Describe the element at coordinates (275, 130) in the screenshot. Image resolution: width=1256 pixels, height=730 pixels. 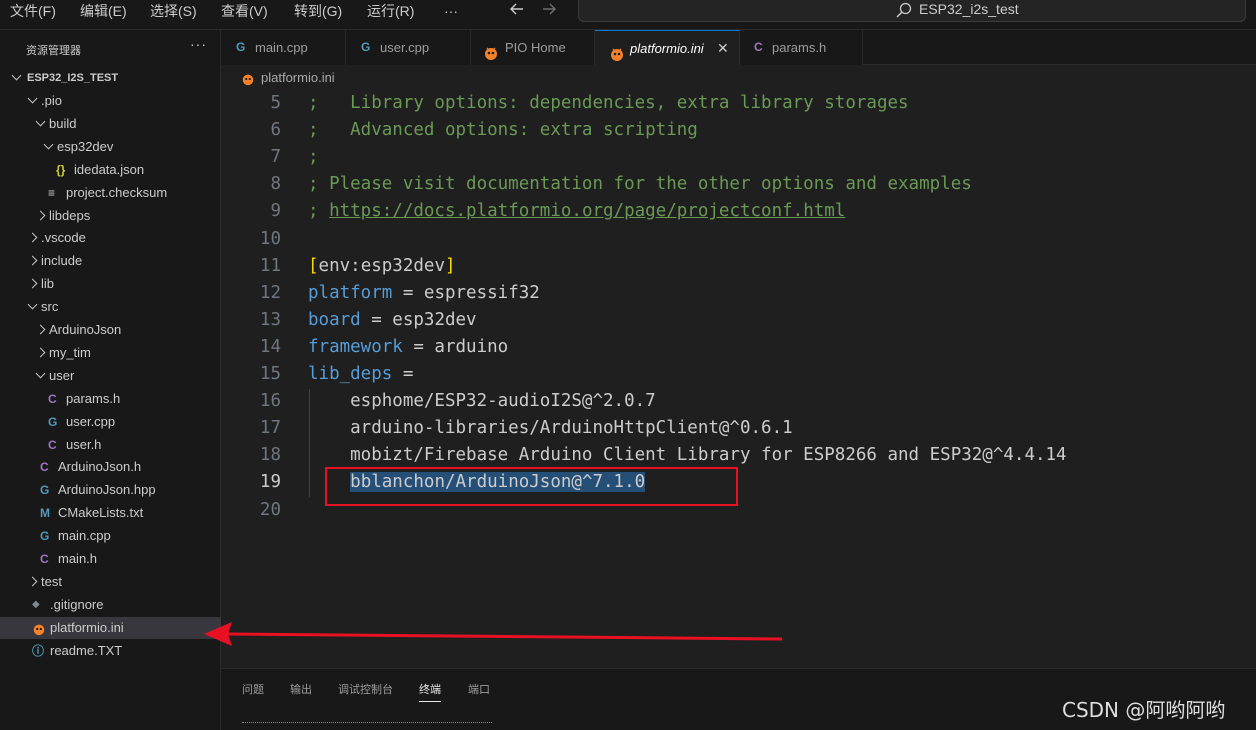
I see `line-number: 6` at that location.